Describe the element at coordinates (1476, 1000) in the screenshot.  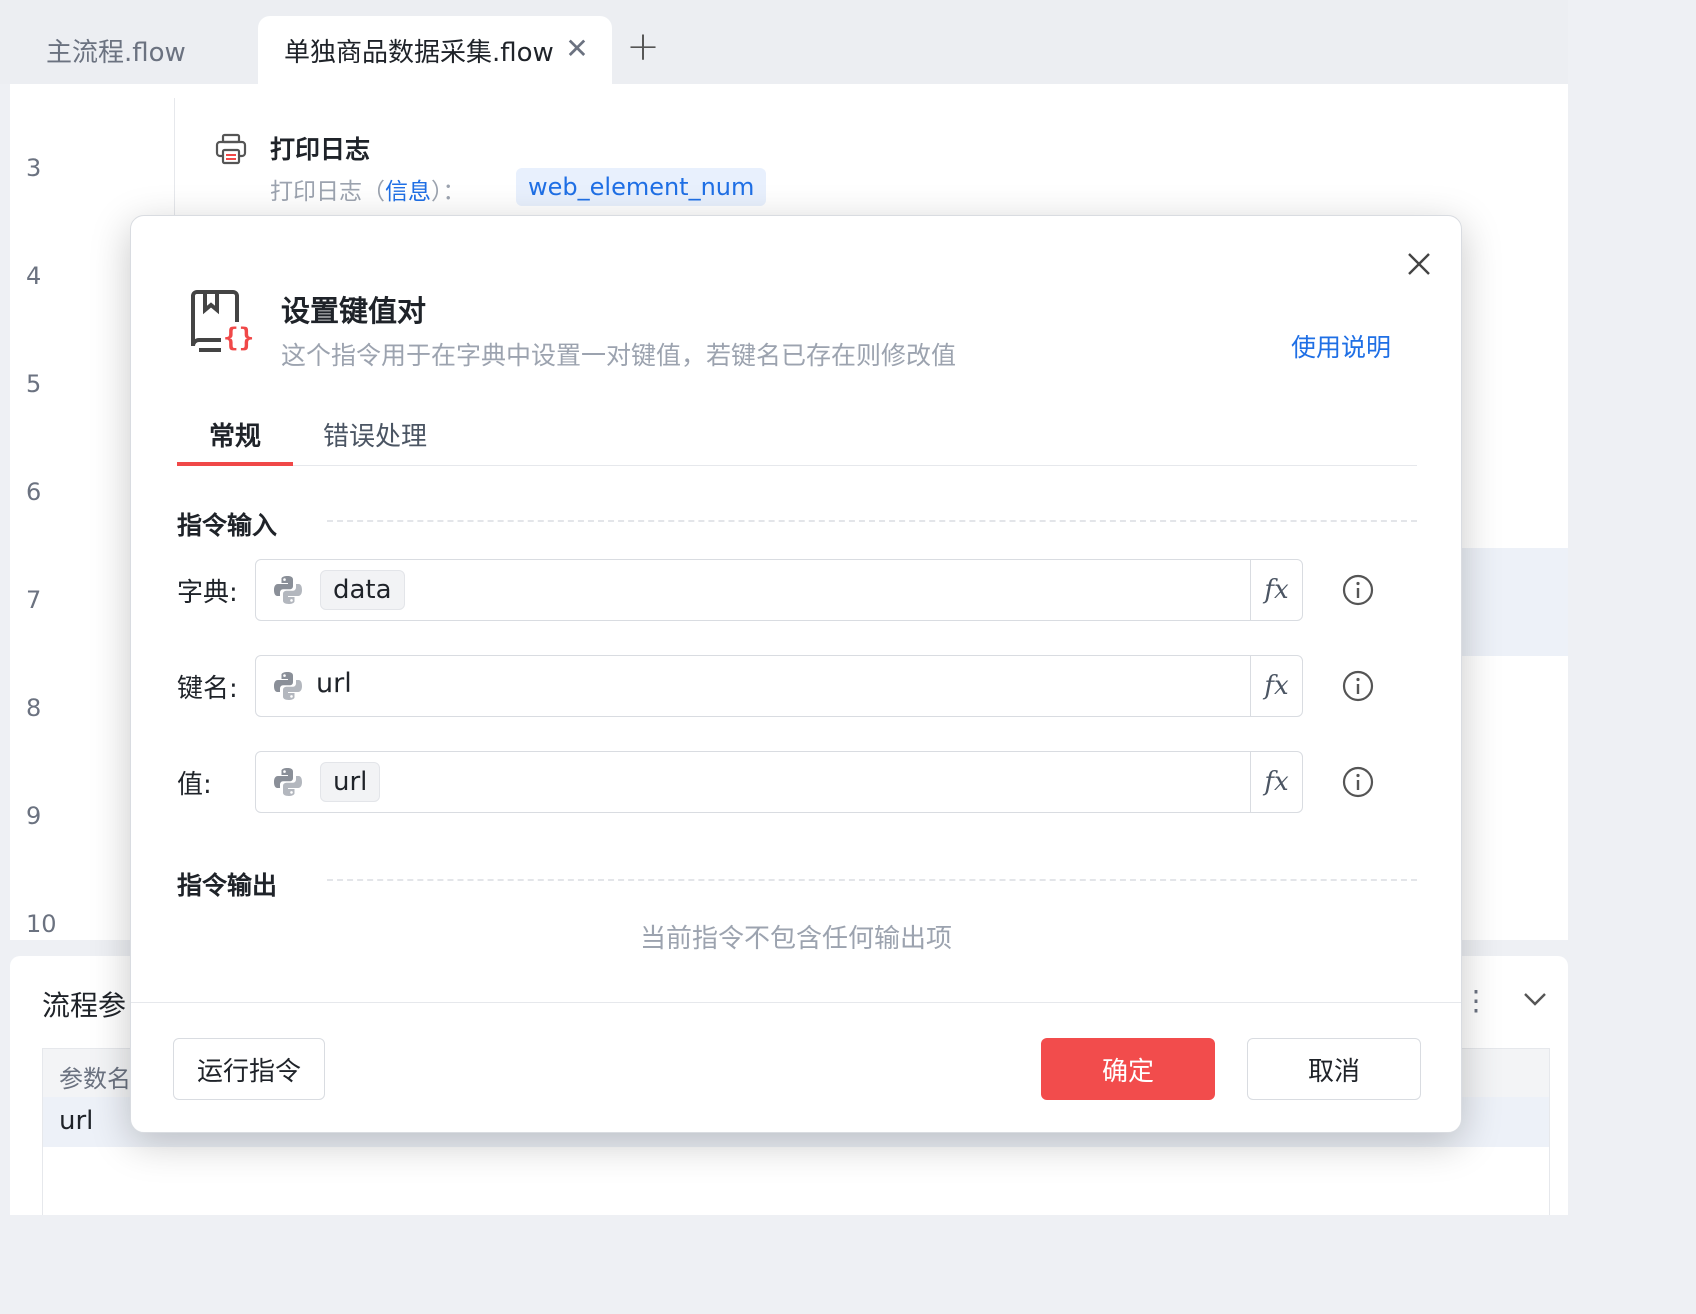
I see `more-options-icon: ⋮` at that location.